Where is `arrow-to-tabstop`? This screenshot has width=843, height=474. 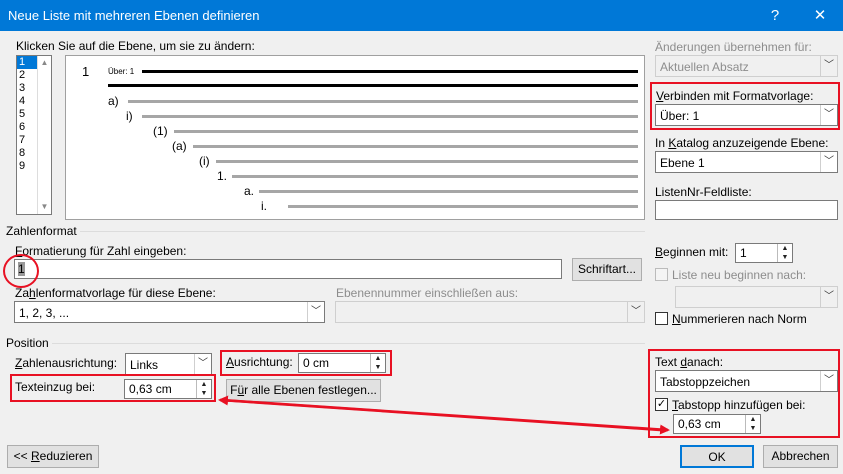
arrow-to-tabstop is located at coordinates (445, 416).